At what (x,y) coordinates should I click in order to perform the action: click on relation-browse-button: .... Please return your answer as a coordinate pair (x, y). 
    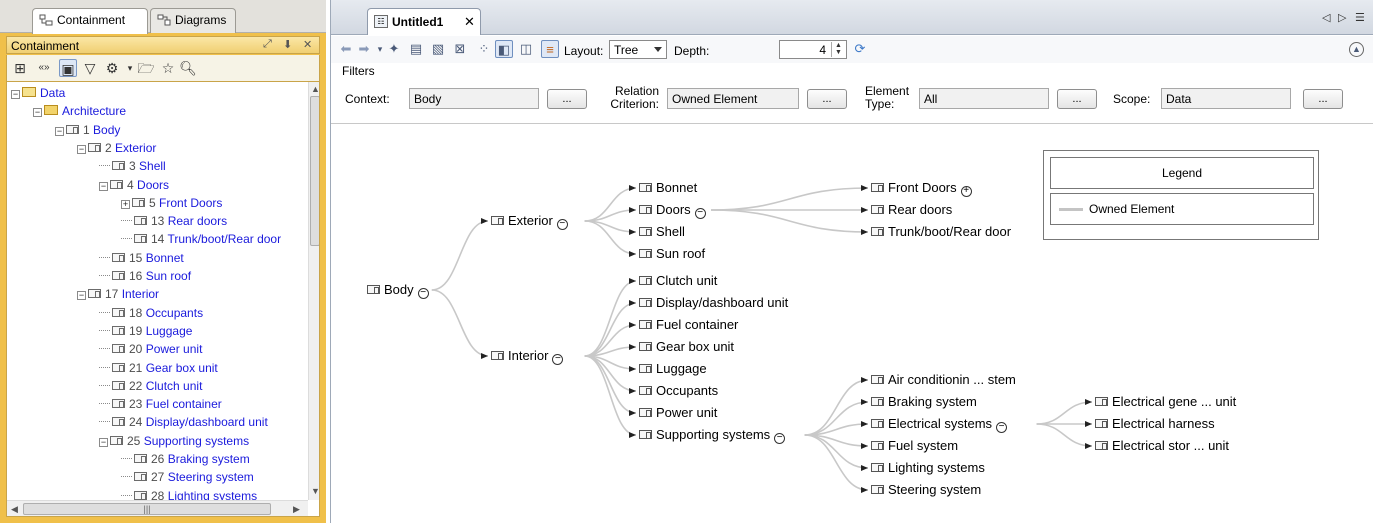
    Looking at the image, I should click on (827, 99).